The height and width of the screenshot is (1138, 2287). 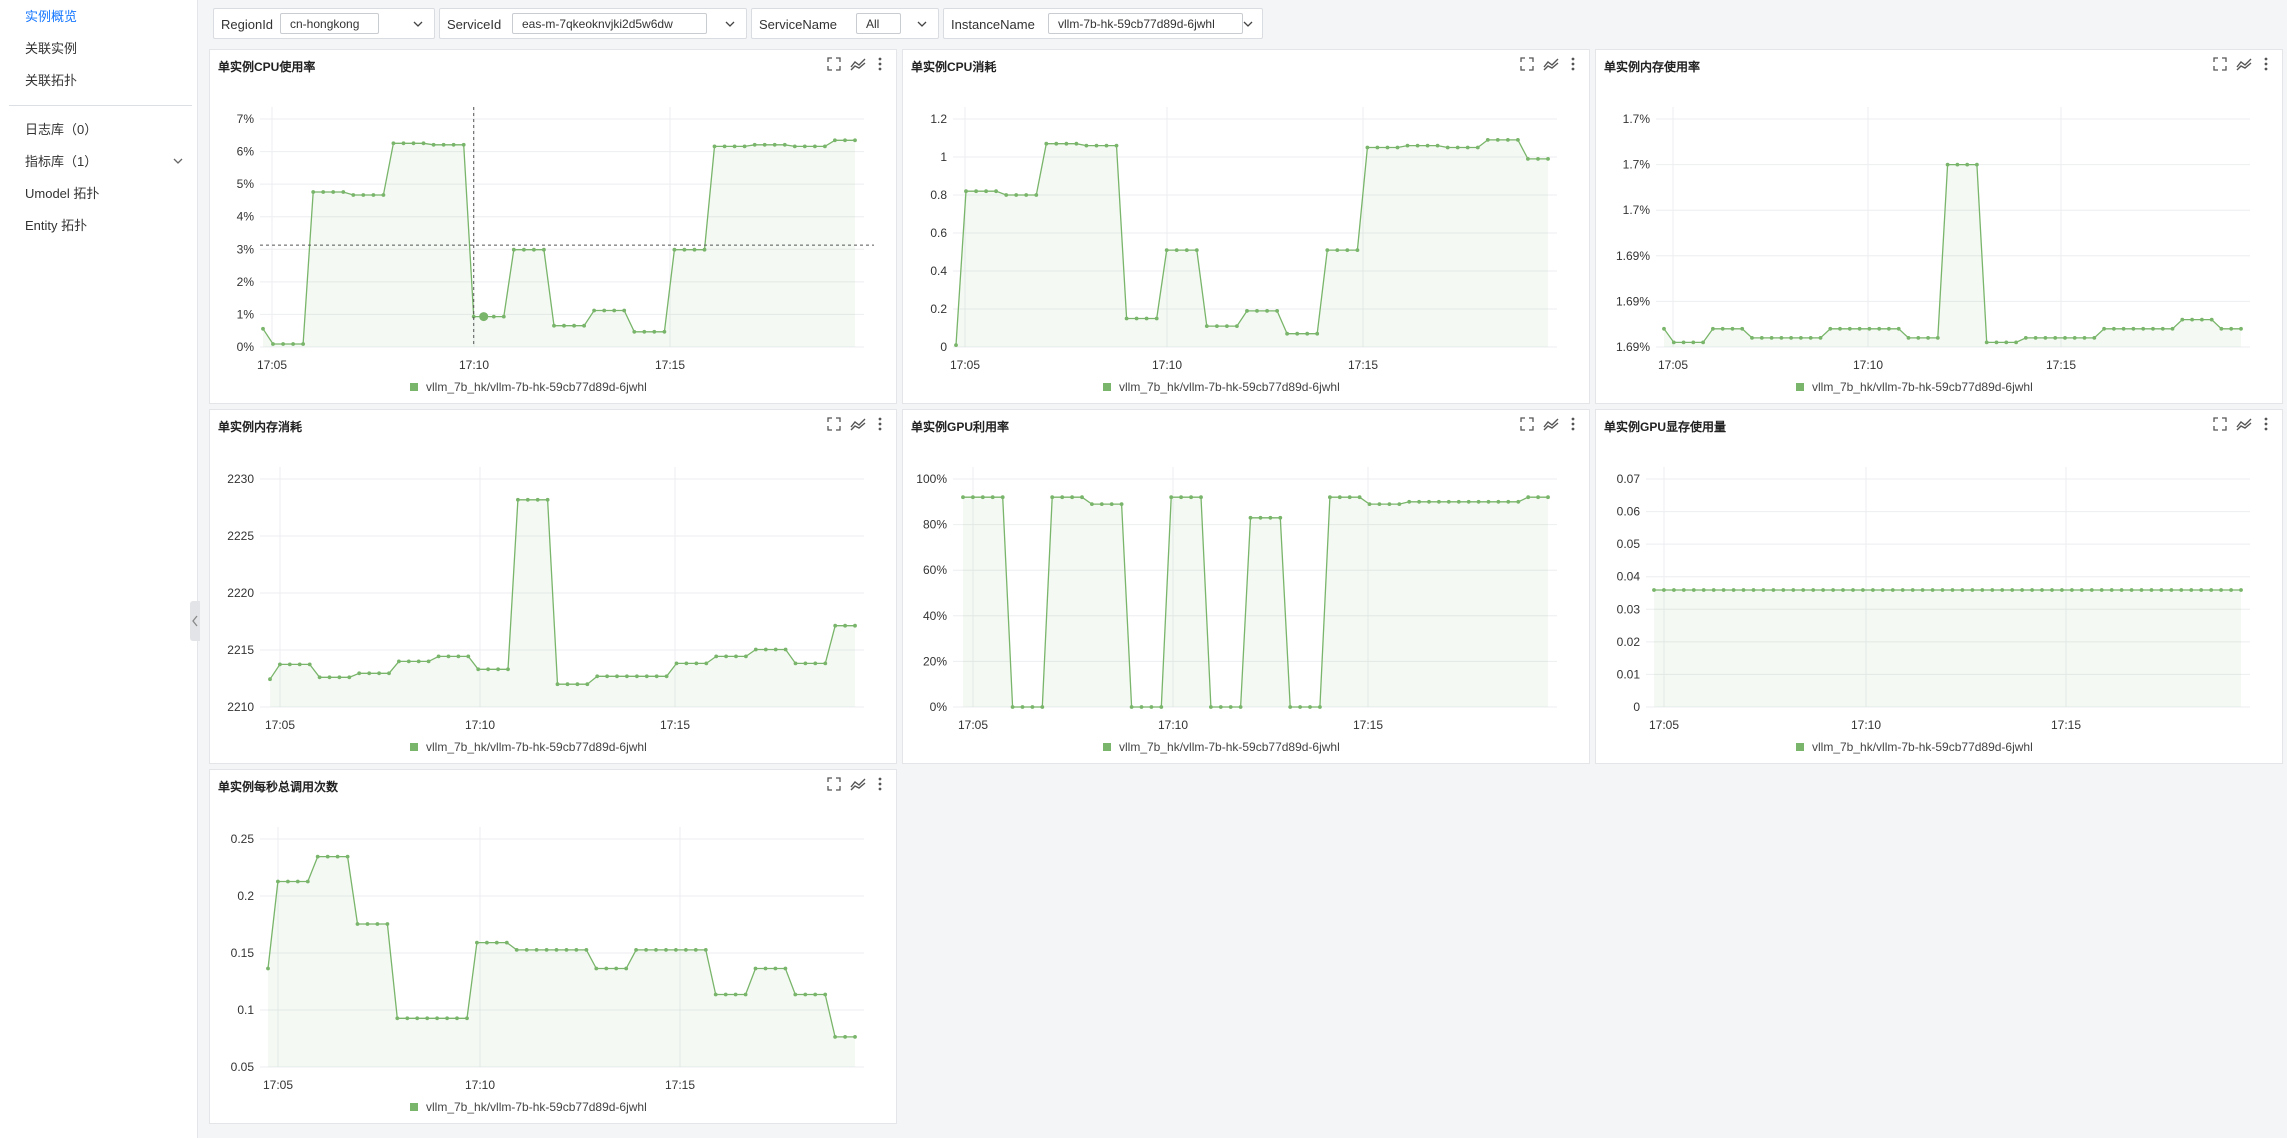 I want to click on sidebar-item-umodel-topology: Umodel 拓扑, so click(x=105, y=194).